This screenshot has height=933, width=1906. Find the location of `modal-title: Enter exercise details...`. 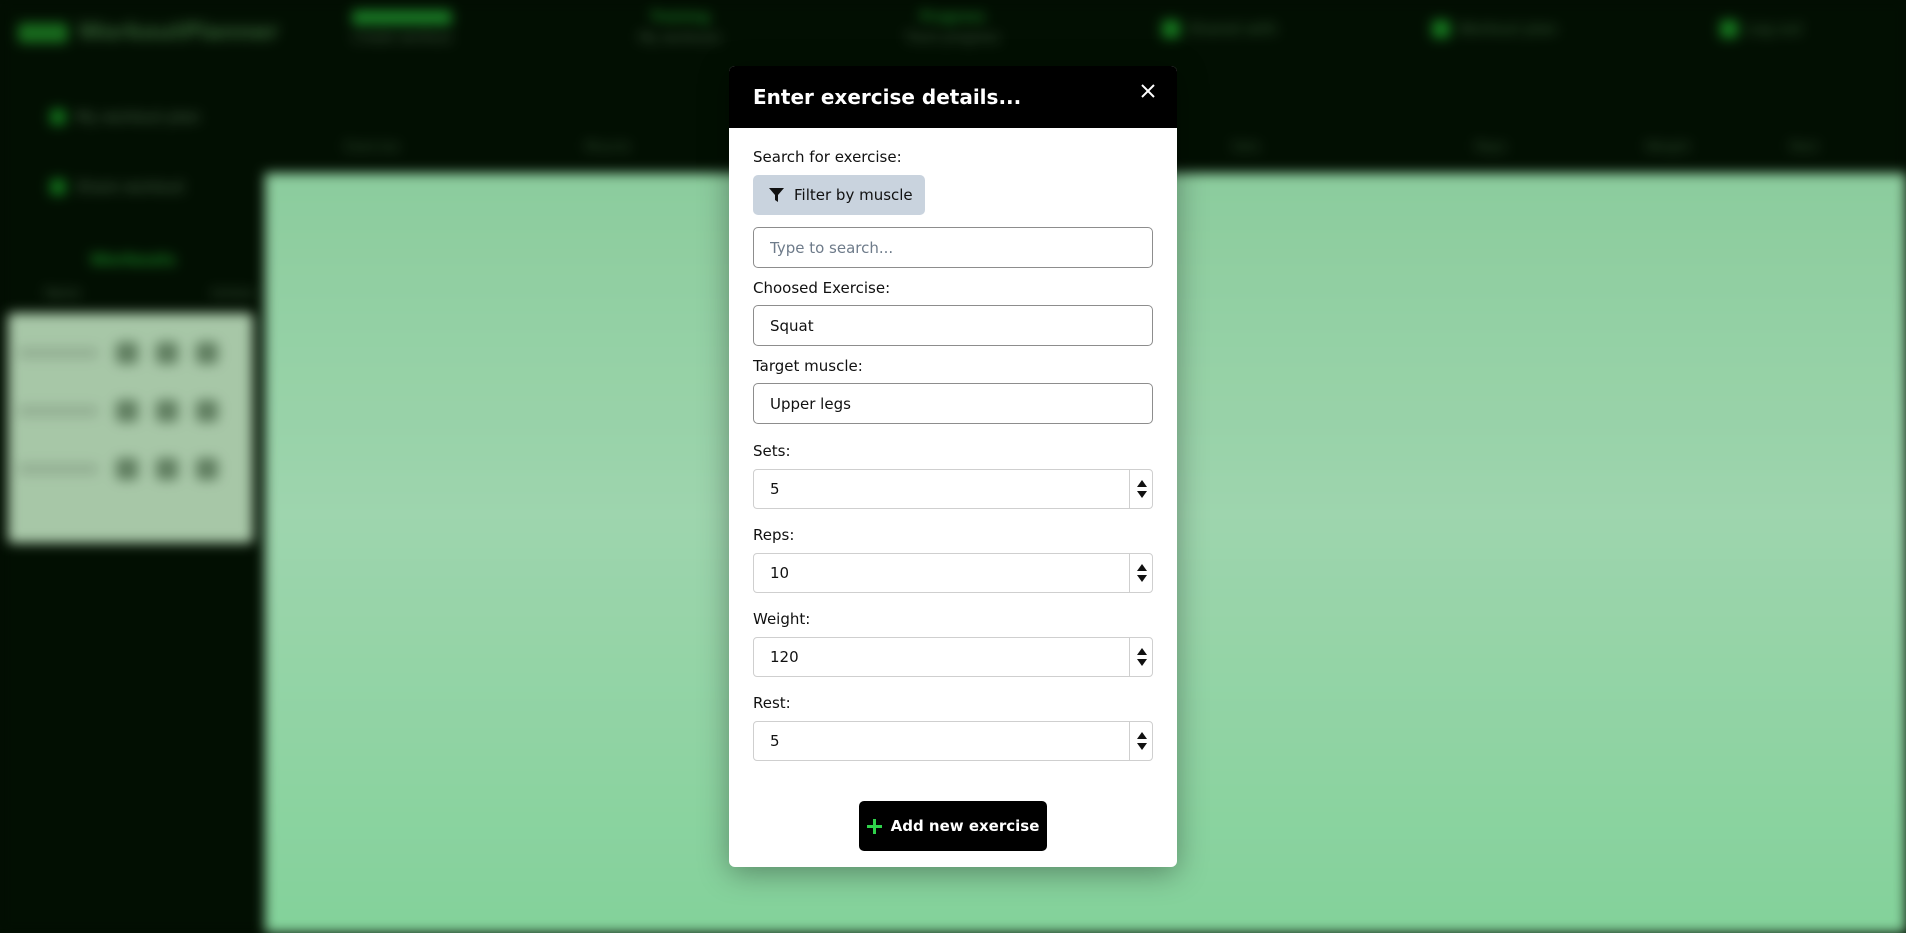

modal-title: Enter exercise details... is located at coordinates (887, 97).